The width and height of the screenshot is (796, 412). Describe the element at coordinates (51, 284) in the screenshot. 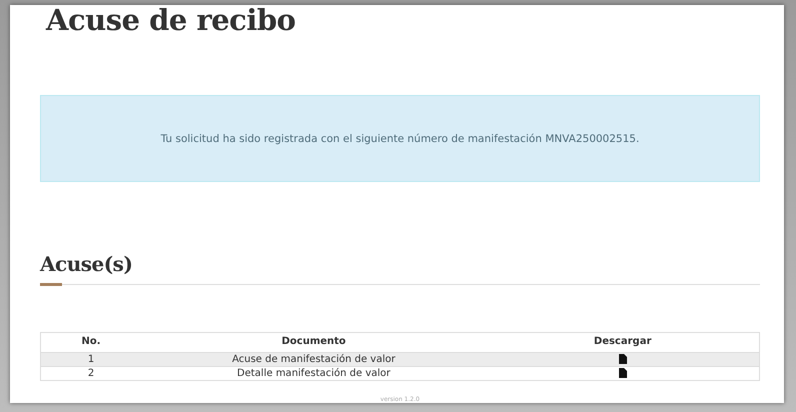

I see `title-accent` at that location.